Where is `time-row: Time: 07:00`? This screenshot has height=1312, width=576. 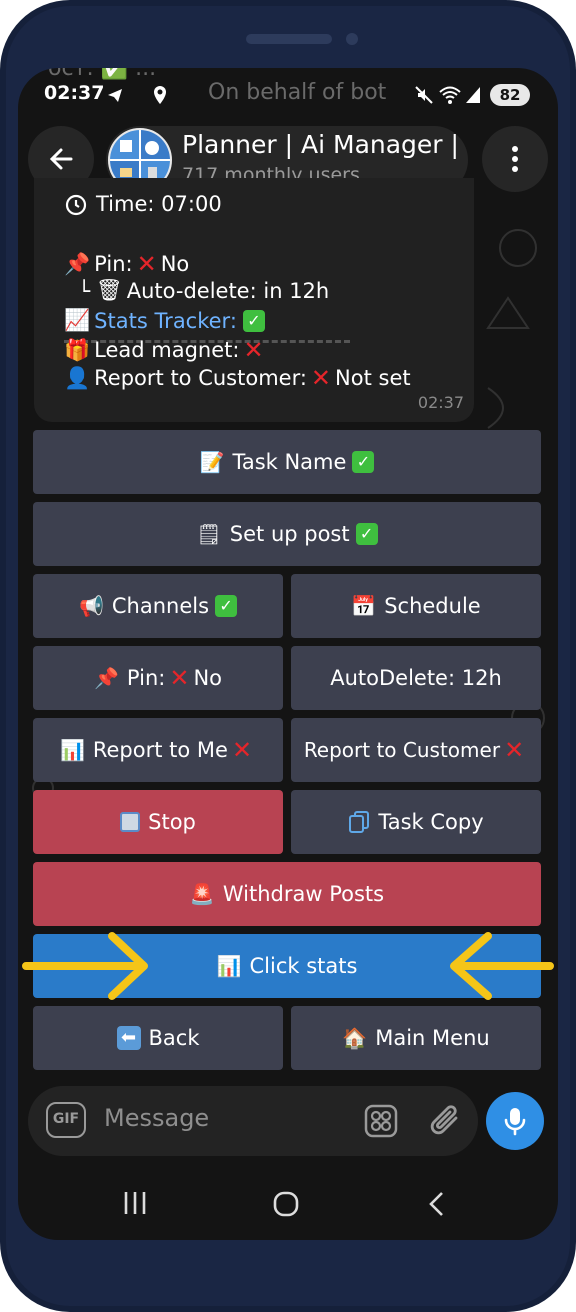 time-row: Time: 07:00 is located at coordinates (143, 204).